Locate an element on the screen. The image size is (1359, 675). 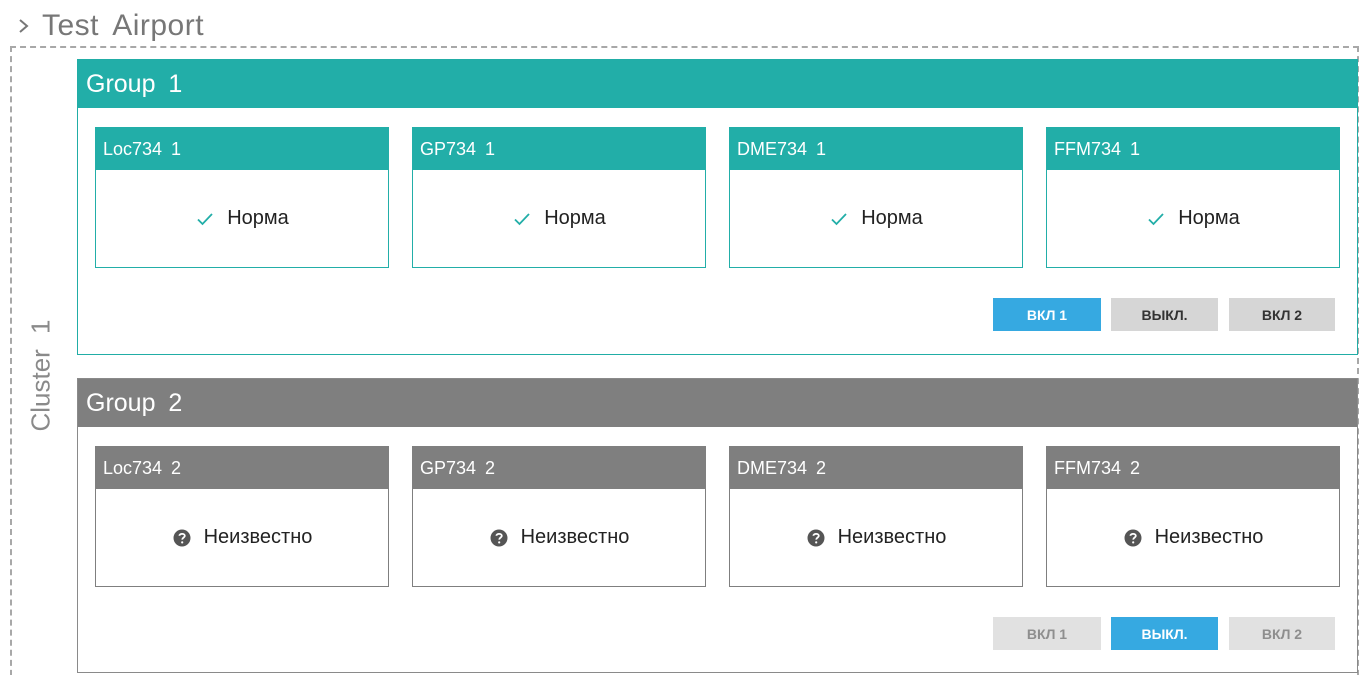
cluster-label-text: Cluster 1 is located at coordinates (40, 375).